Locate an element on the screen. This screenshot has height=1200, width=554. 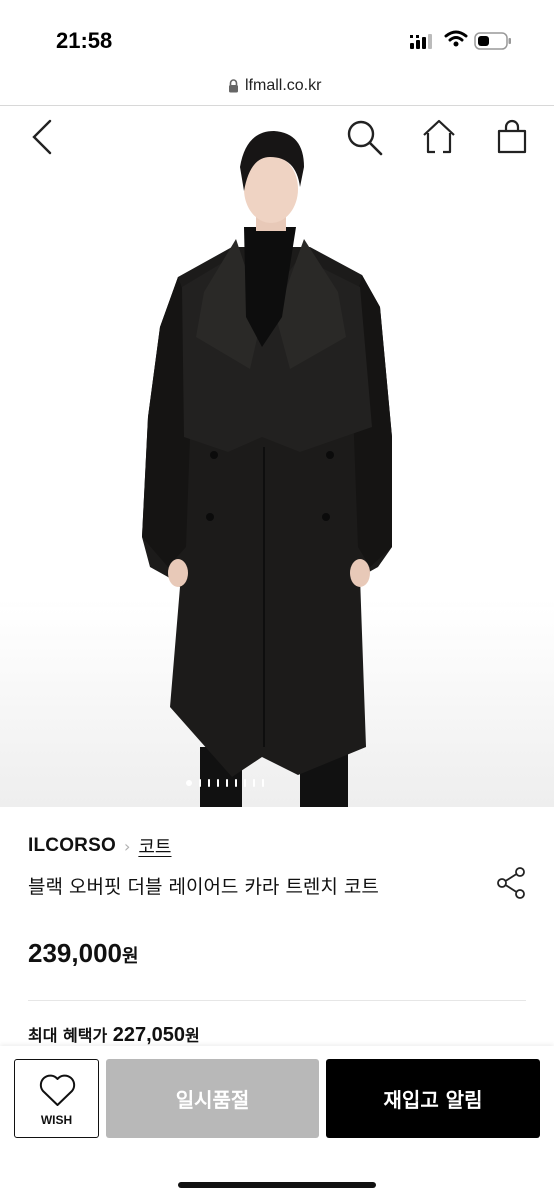
back-icon is located at coordinates (42, 137).